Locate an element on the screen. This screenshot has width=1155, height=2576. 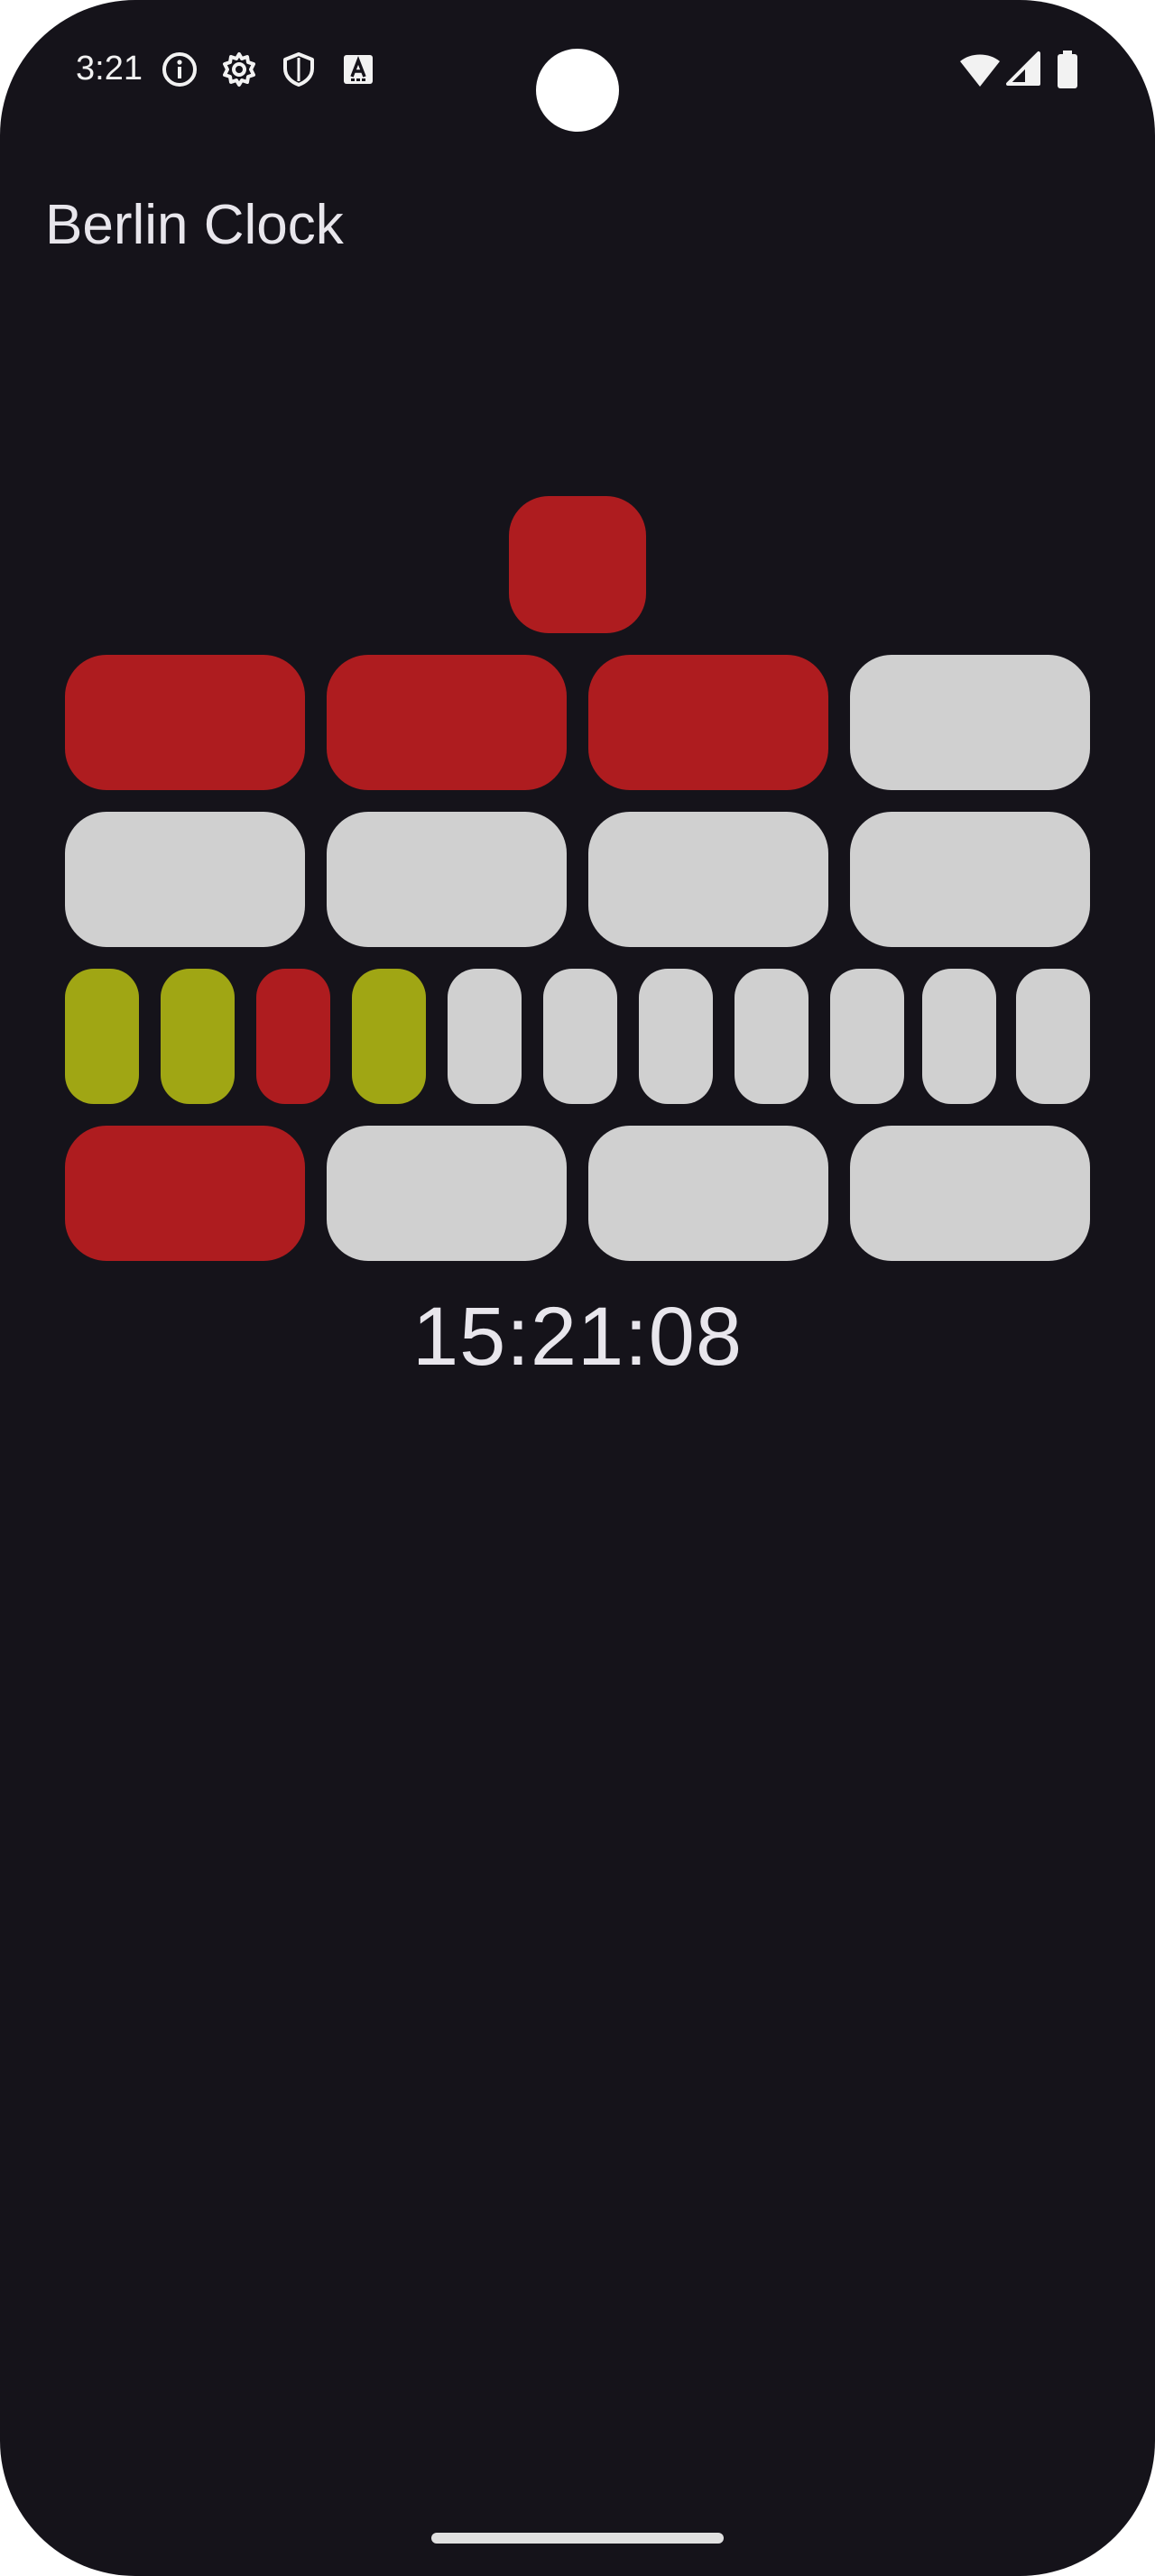
digital-time: 15:21:08 is located at coordinates (577, 1337).